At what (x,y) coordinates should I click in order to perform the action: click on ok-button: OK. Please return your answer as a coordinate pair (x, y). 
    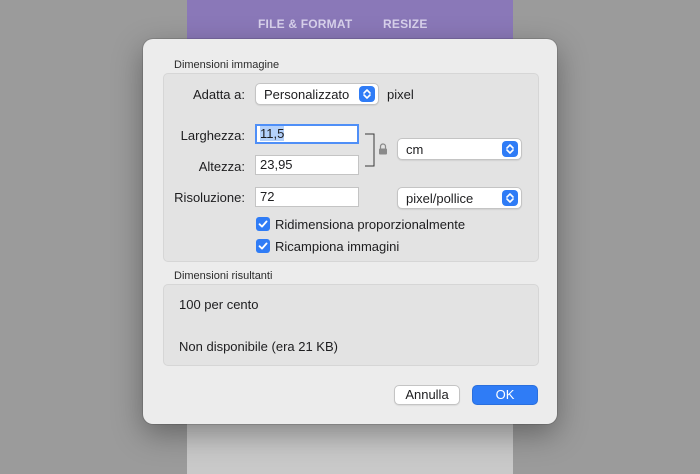
    Looking at the image, I should click on (505, 395).